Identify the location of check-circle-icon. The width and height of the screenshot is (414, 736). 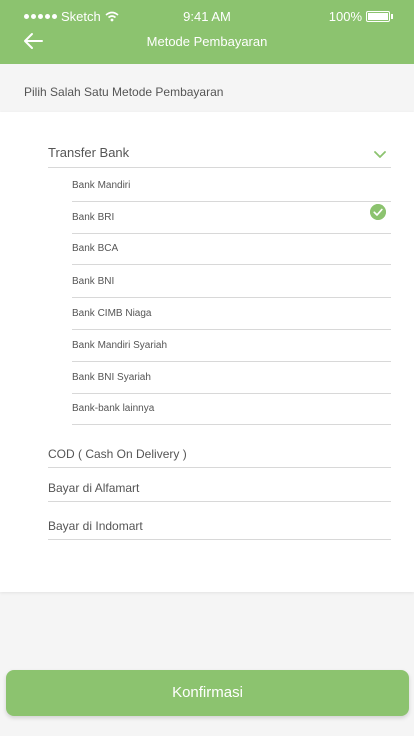
(378, 212).